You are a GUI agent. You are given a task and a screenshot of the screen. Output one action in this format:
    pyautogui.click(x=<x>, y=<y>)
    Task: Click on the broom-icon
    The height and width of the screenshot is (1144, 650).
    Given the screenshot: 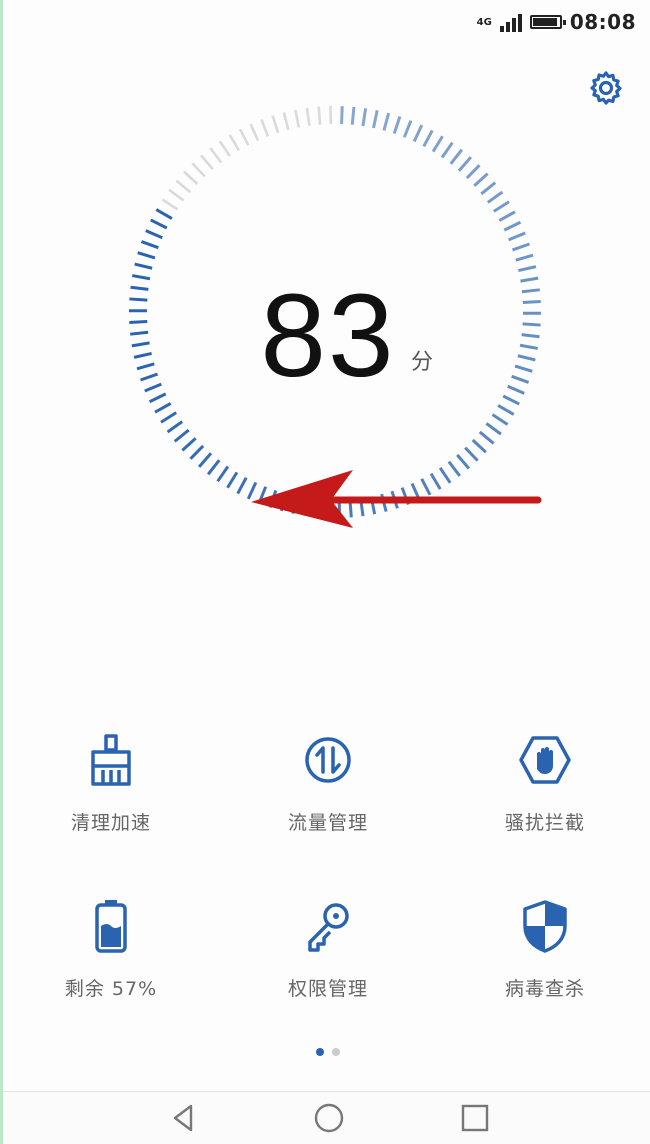 What is the action you would take?
    pyautogui.click(x=111, y=760)
    